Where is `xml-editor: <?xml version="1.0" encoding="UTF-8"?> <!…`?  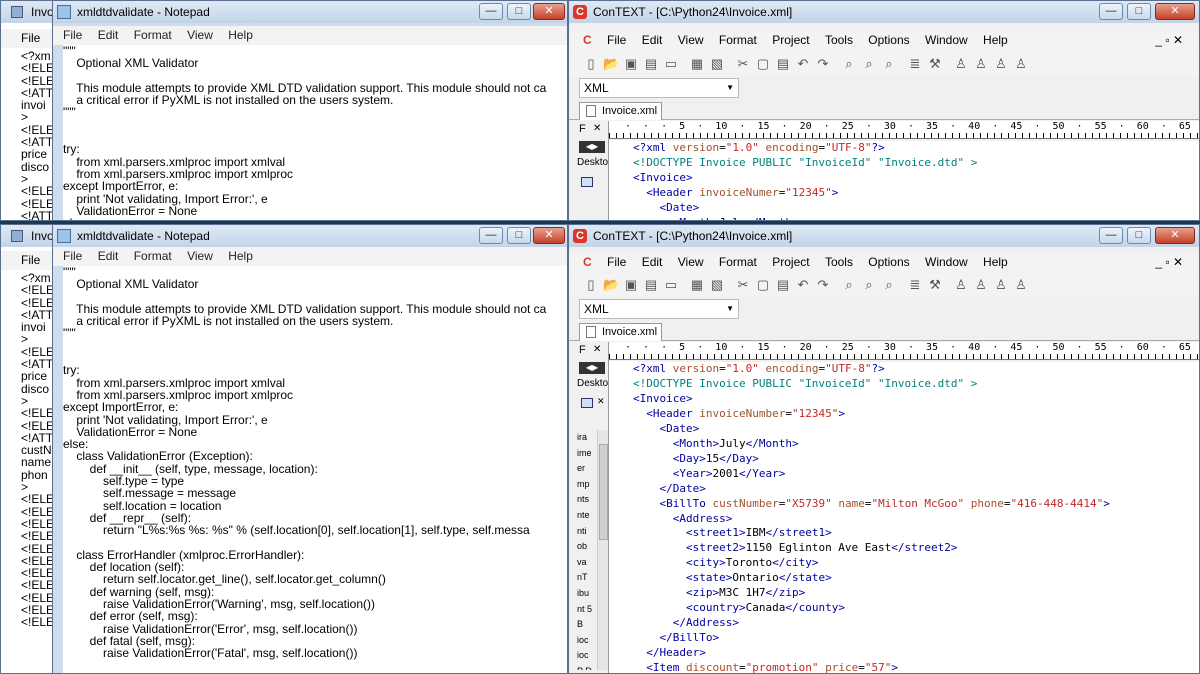
xml-editor: <?xml version="1.0" encoding="UTF-8"?> <!… is located at coordinates (916, 180).